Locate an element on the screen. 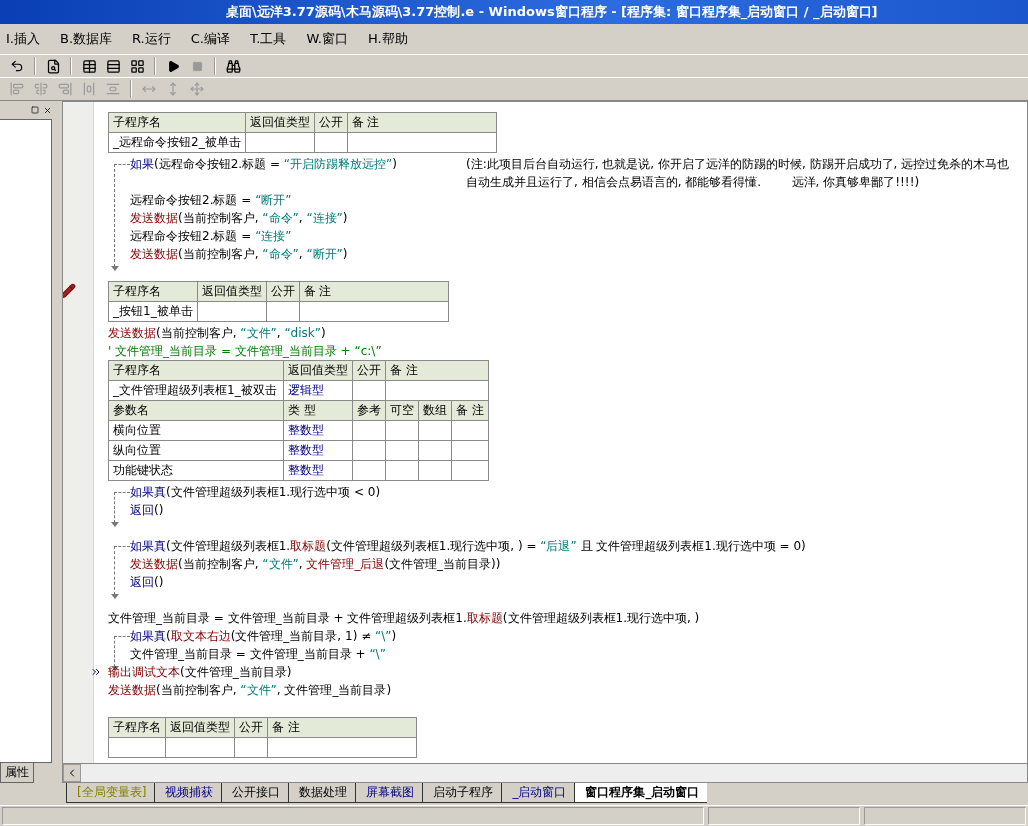 Image resolution: width=1028 pixels, height=826 pixels. code-line: 发送数据(当前控制客户, “文件”, “disk”) is located at coordinates (217, 333).